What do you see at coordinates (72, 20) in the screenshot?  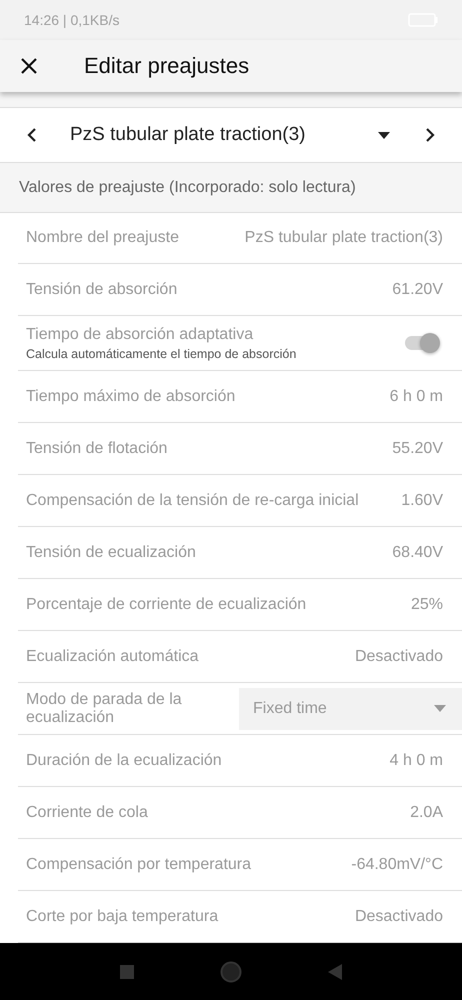 I see `status-text: 14:26 | 0,1KB/s` at bounding box center [72, 20].